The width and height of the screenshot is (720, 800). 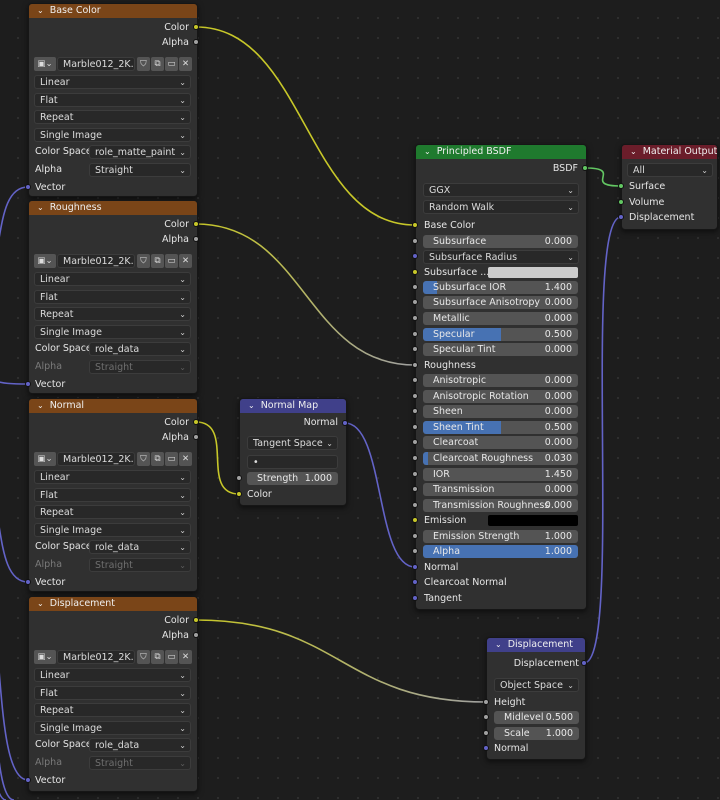 What do you see at coordinates (621, 202) in the screenshot?
I see `socket-volume-in` at bounding box center [621, 202].